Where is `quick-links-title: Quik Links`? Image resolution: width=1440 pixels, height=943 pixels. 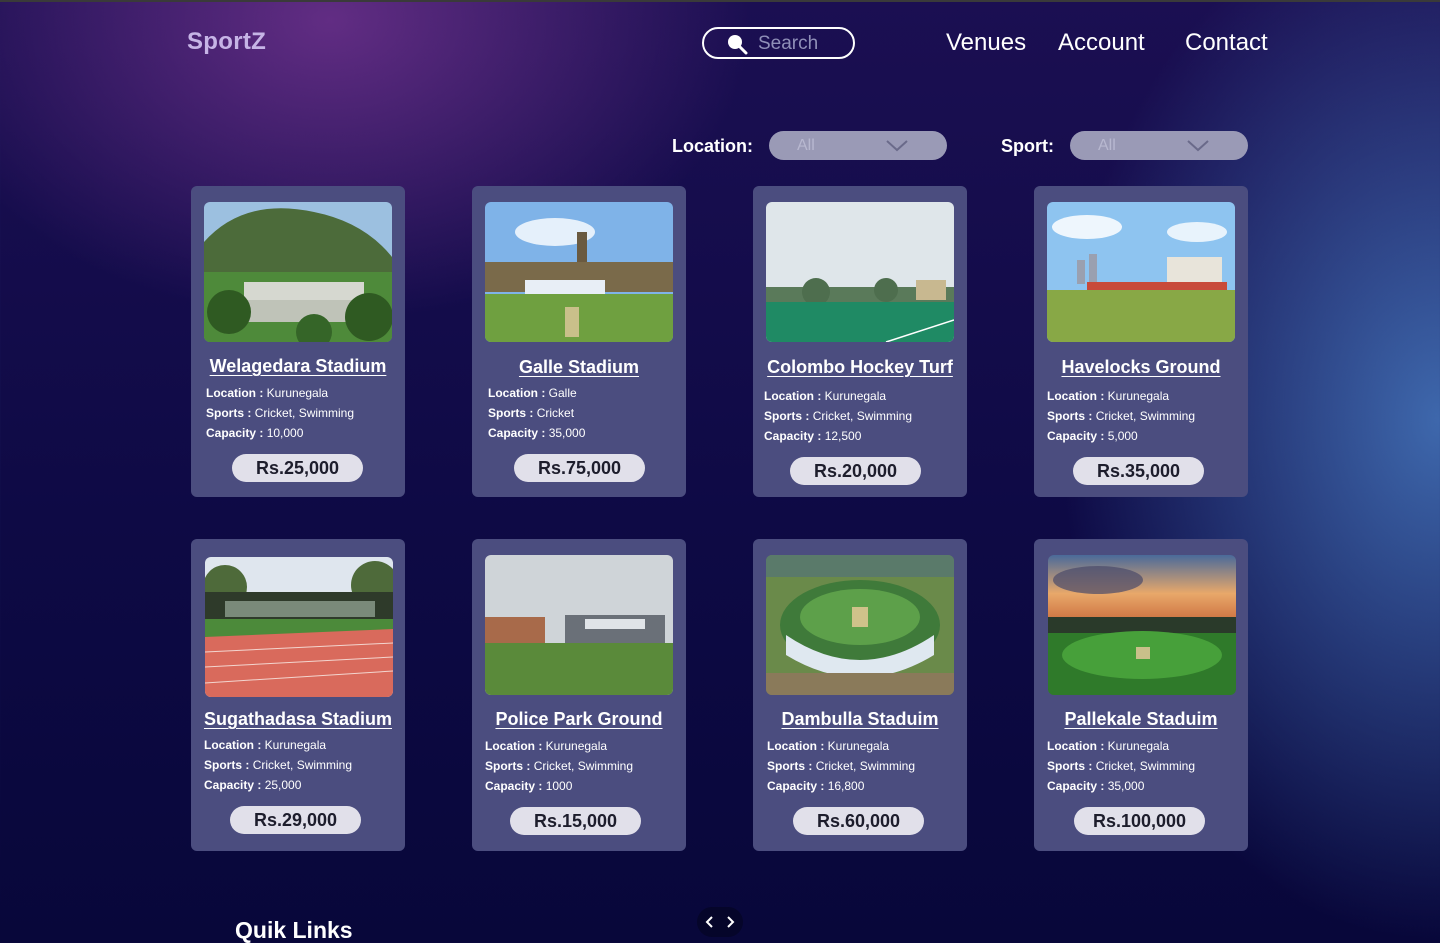
quick-links-title: Quik Links is located at coordinates (294, 930).